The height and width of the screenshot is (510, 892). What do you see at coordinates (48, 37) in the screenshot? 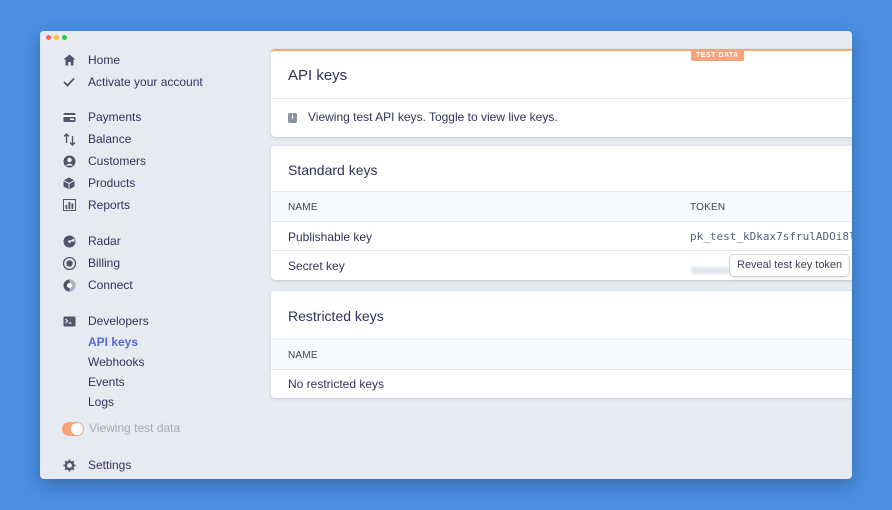
I see `close-window-button` at bounding box center [48, 37].